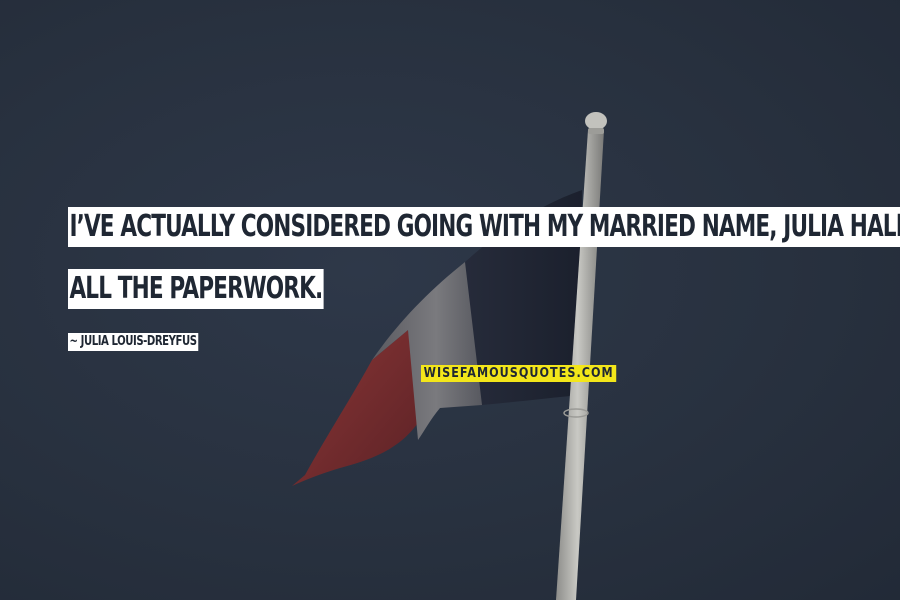  Describe the element at coordinates (519, 373) in the screenshot. I see `watermark-label: WISEFAMOUSQUOTES.COM` at that location.